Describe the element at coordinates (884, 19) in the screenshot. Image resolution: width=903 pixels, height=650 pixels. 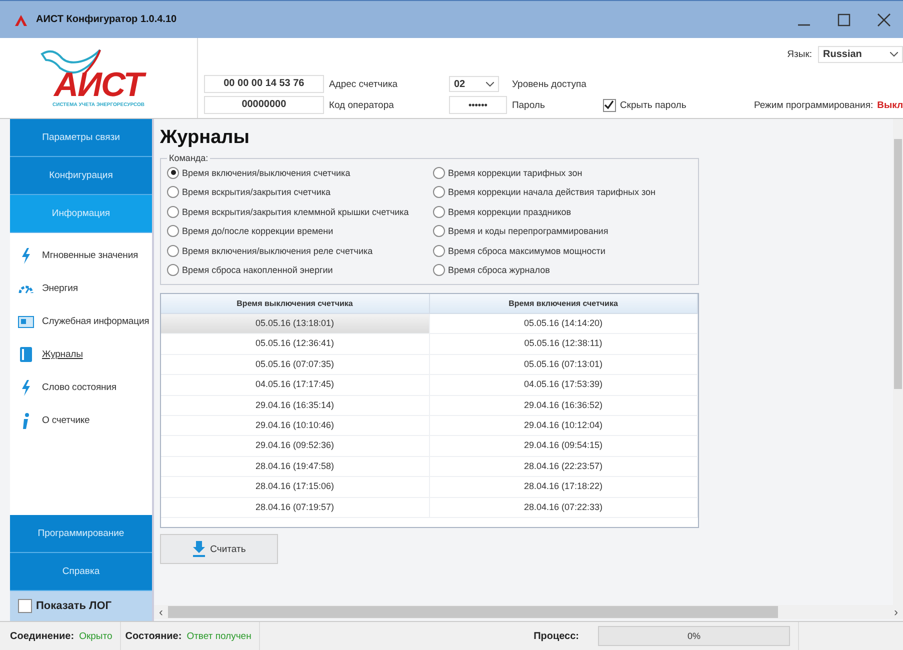
I see `close-icon` at that location.